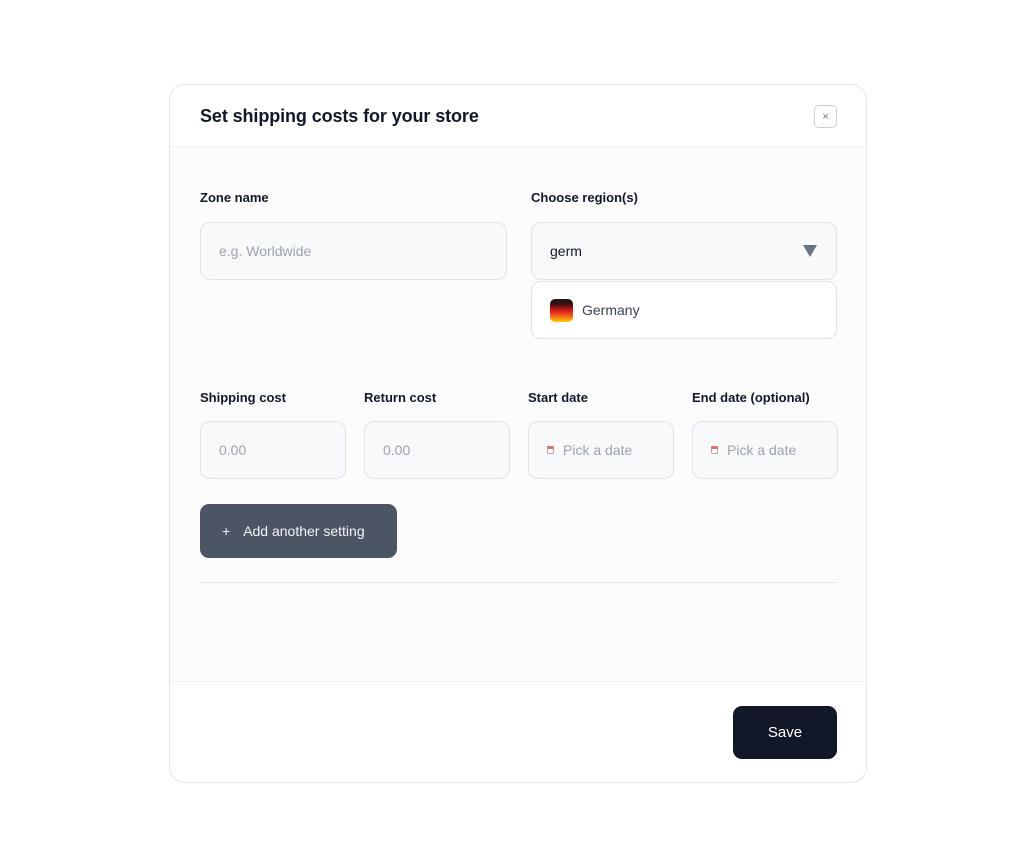 Image resolution: width=1036 pixels, height=866 pixels. I want to click on return-cost-placeholder: 0.00, so click(397, 450).